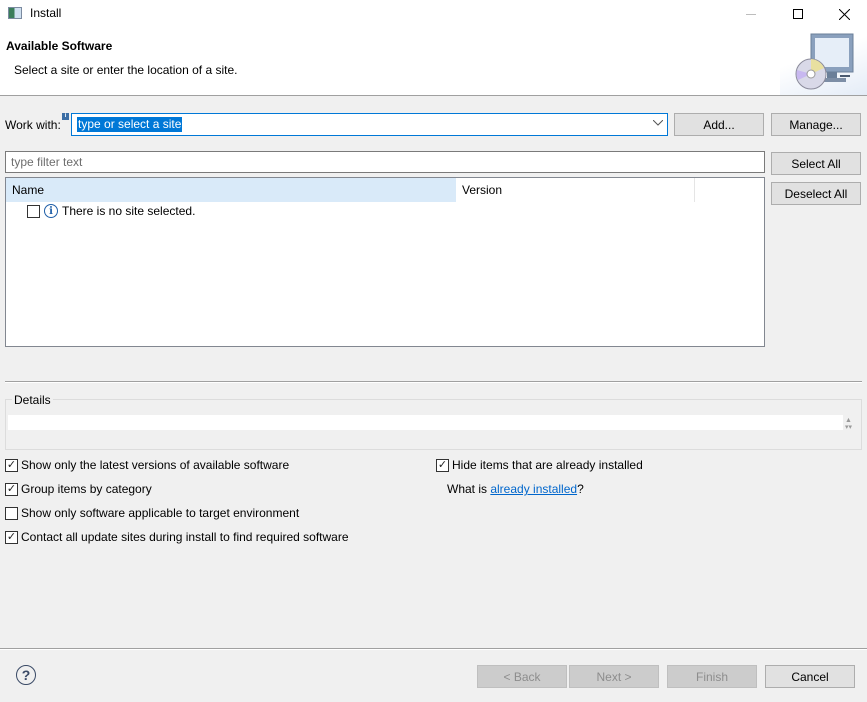 The width and height of the screenshot is (867, 702). I want to click on option-hide-installed: ✓ Hide items that are already installed, so click(539, 465).